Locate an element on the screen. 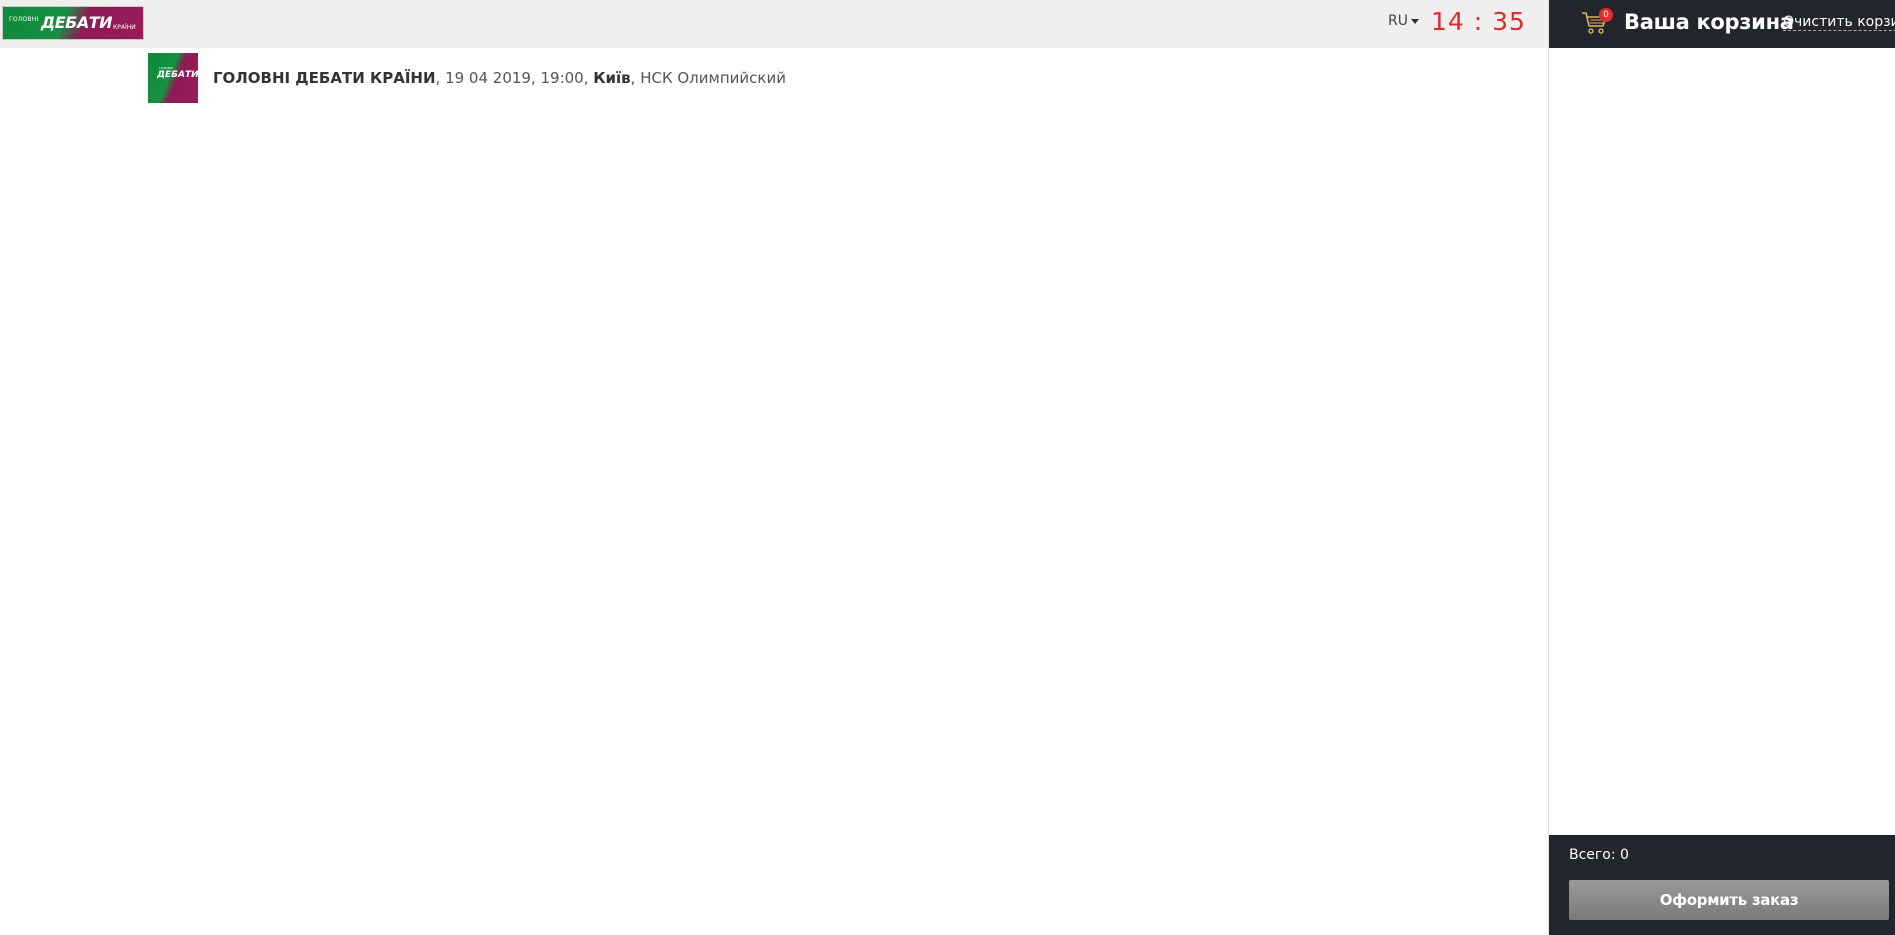 Image resolution: width=1895 pixels, height=935 pixels. cart-count-badge: 0 is located at coordinates (1606, 15).